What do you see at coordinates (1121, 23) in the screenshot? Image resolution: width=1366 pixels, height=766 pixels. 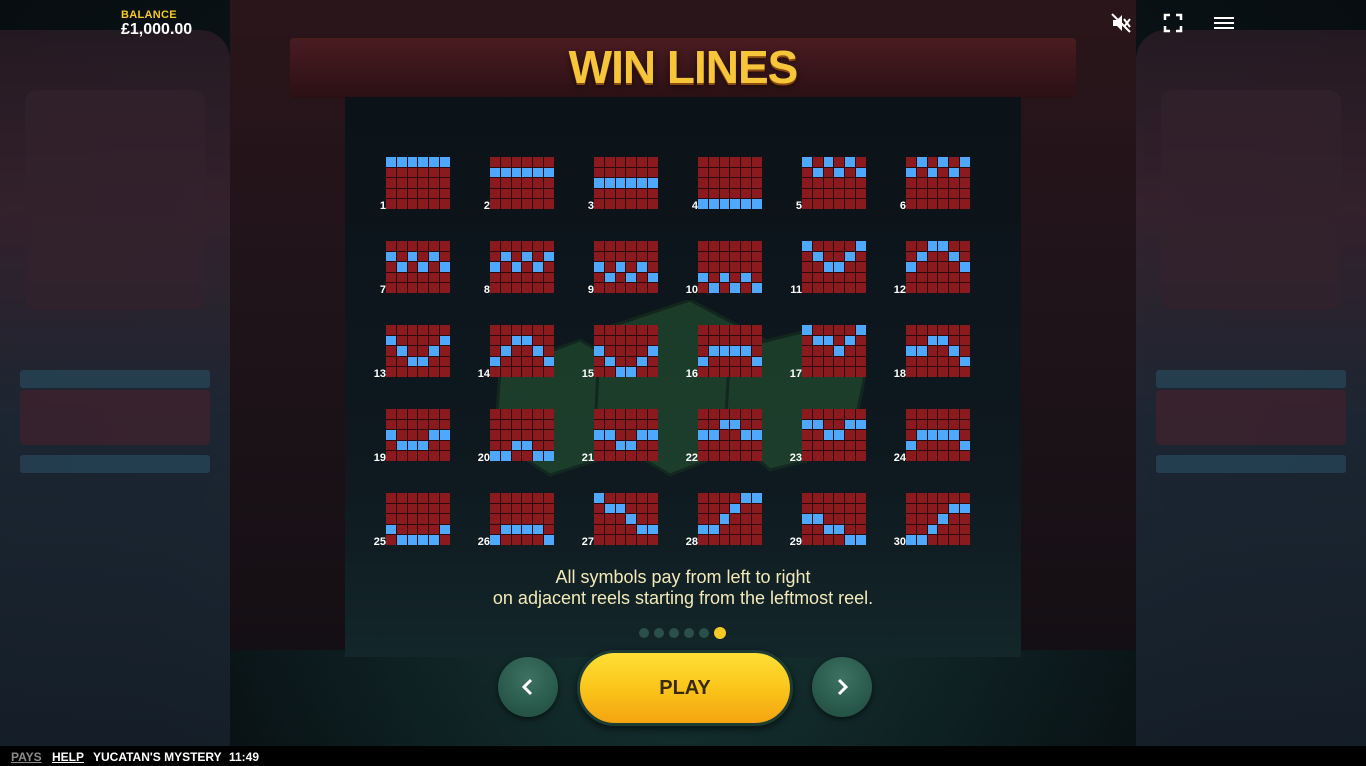 I see `mute-button` at bounding box center [1121, 23].